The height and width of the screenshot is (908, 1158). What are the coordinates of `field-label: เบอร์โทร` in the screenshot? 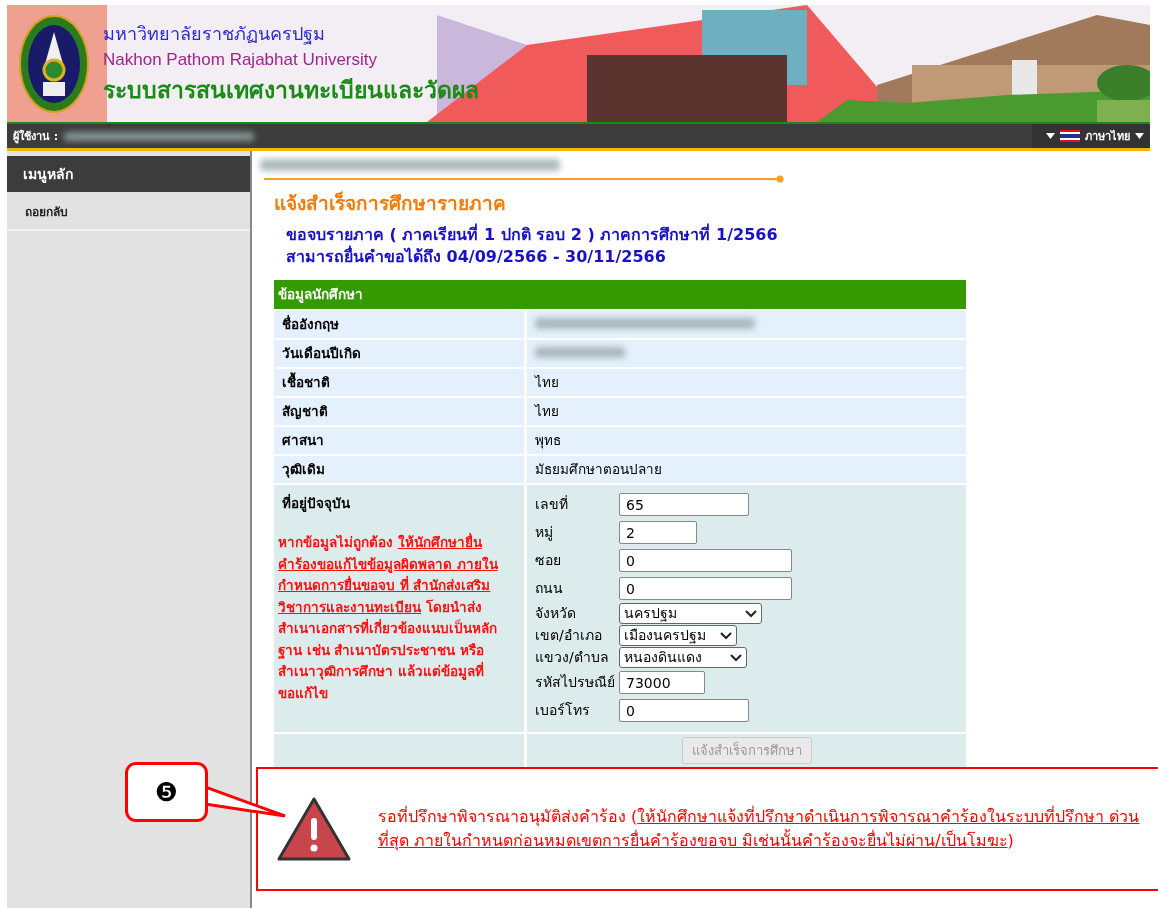 It's located at (563, 710).